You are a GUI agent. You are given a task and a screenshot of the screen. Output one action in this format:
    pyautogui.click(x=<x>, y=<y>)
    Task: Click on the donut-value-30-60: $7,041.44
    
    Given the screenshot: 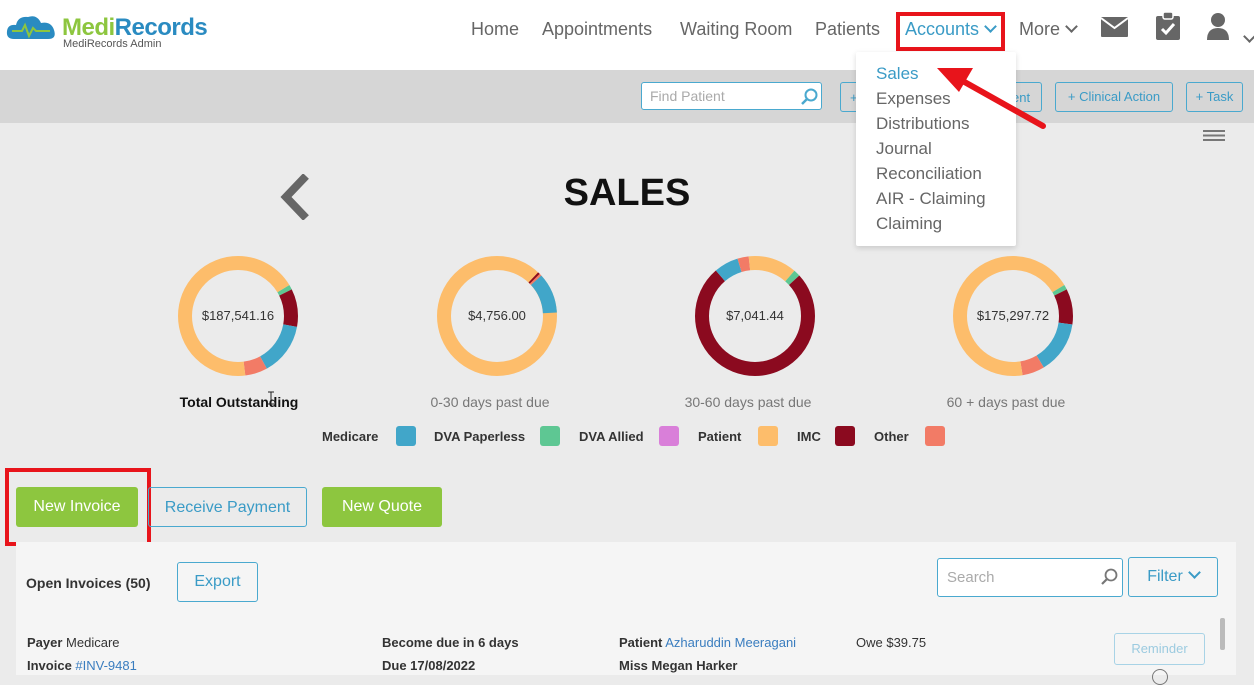 What is the action you would take?
    pyautogui.click(x=755, y=315)
    